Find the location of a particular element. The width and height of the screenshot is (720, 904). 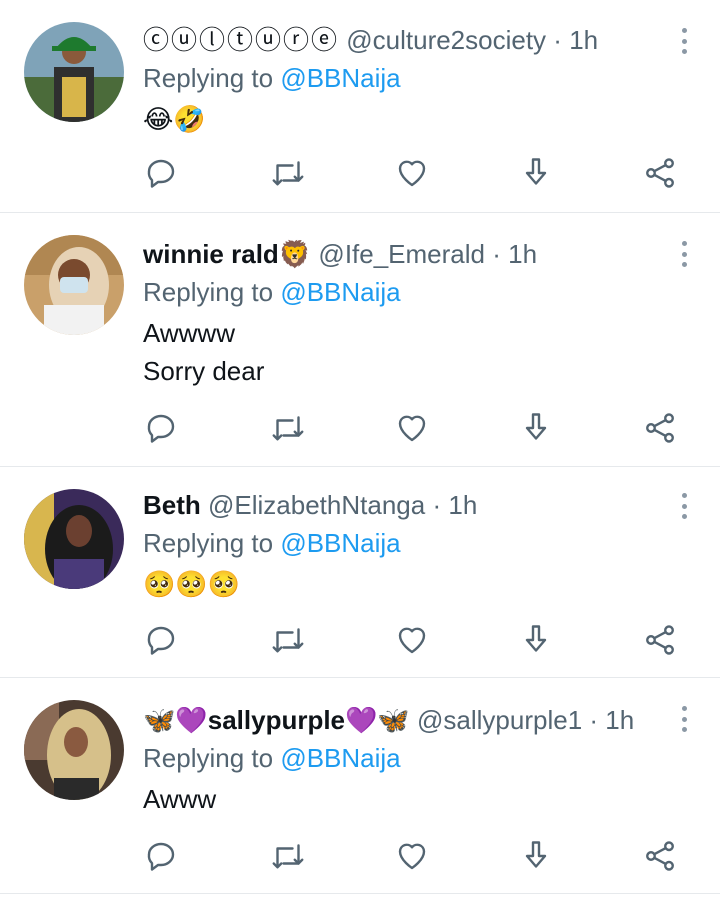

display-name: winnie rald🦁 is located at coordinates (227, 254).